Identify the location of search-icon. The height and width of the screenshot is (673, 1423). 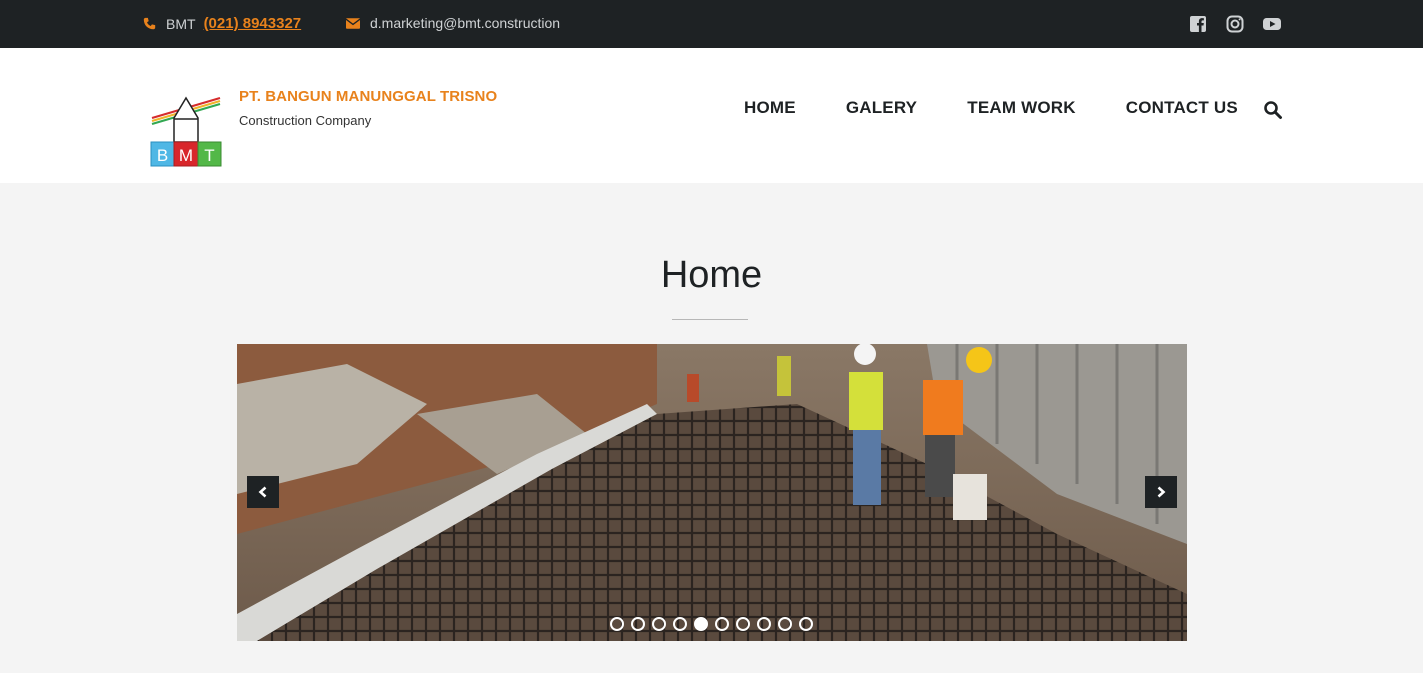
(1273, 110).